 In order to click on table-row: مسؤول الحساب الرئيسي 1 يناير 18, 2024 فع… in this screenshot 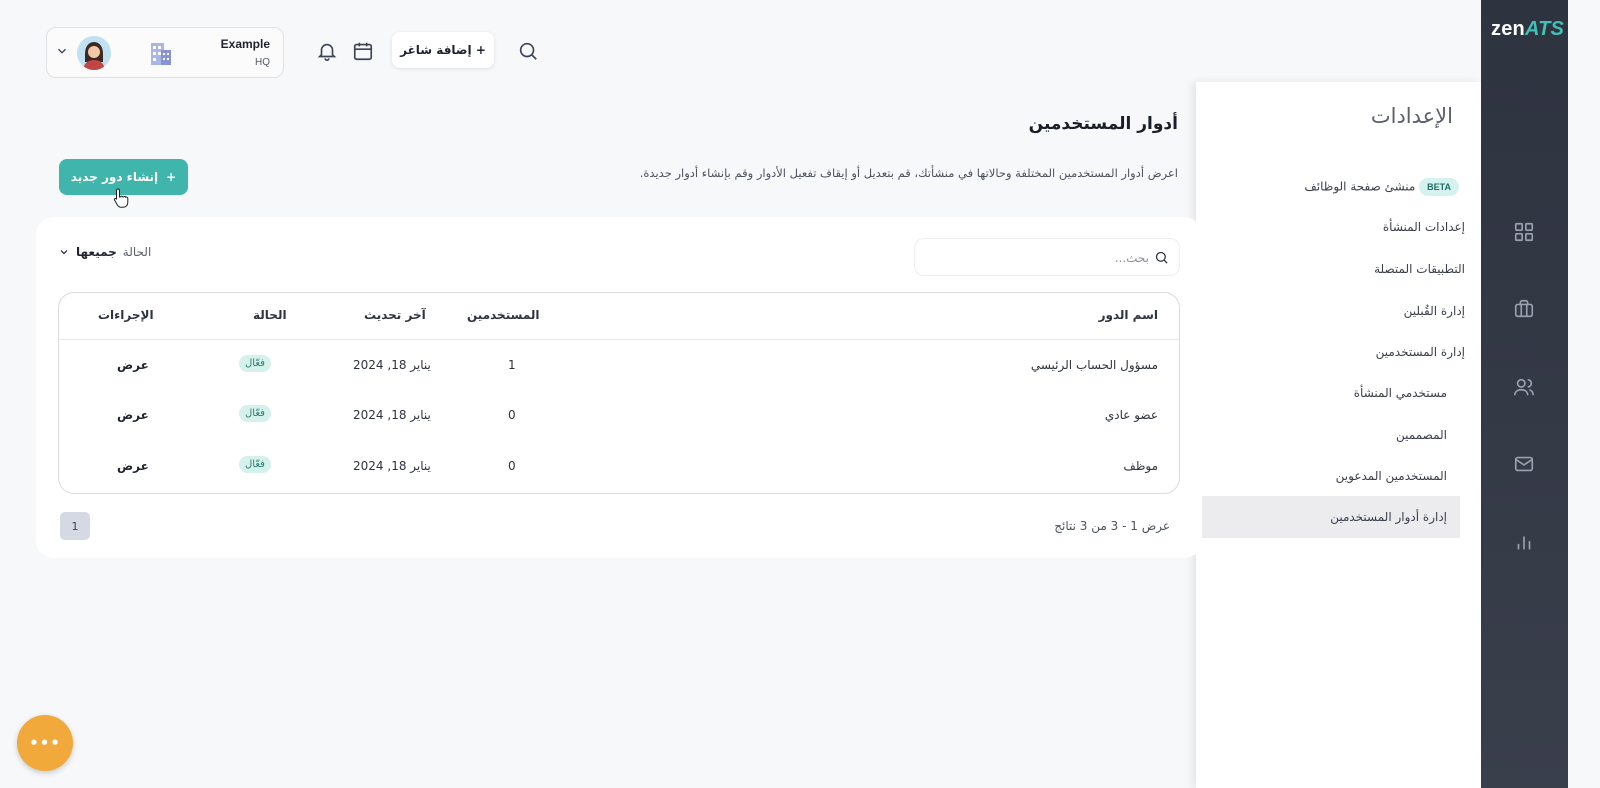, I will do `click(619, 365)`.